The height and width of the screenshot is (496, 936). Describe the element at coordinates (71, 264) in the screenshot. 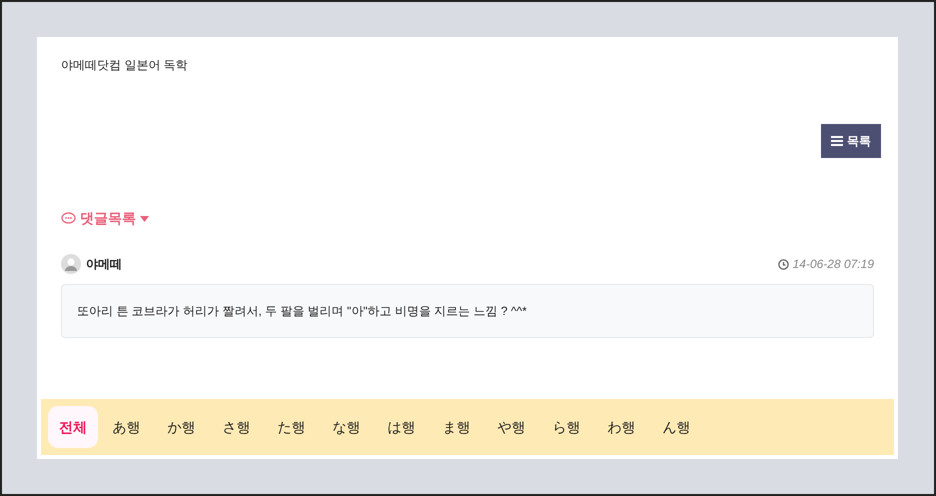

I see `avatar-icon` at that location.